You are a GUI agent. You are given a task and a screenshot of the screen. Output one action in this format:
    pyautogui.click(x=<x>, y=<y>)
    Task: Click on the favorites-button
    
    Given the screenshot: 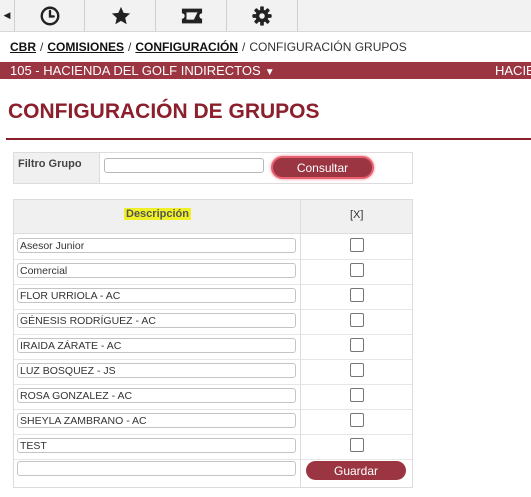 What is the action you would take?
    pyautogui.click(x=120, y=15)
    